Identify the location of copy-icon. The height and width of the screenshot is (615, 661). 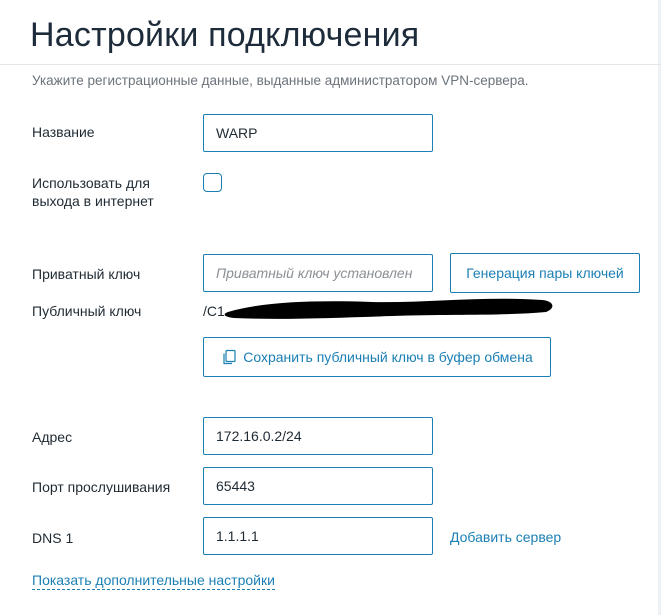
(229, 357).